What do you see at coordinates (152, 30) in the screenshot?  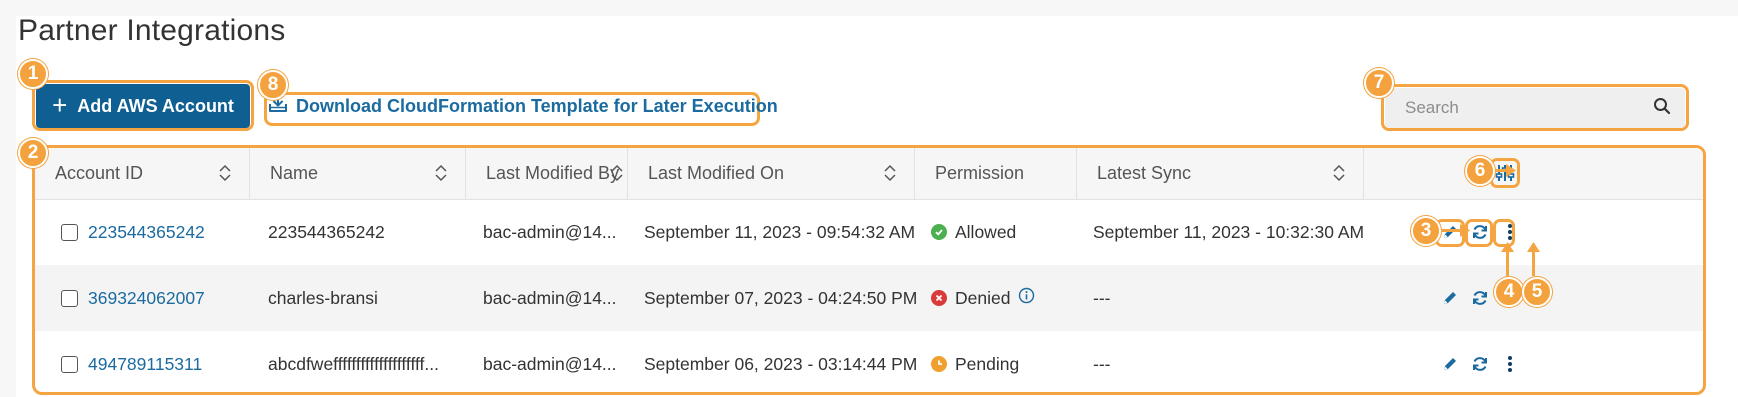 I see `page-title: Partner Integrations` at bounding box center [152, 30].